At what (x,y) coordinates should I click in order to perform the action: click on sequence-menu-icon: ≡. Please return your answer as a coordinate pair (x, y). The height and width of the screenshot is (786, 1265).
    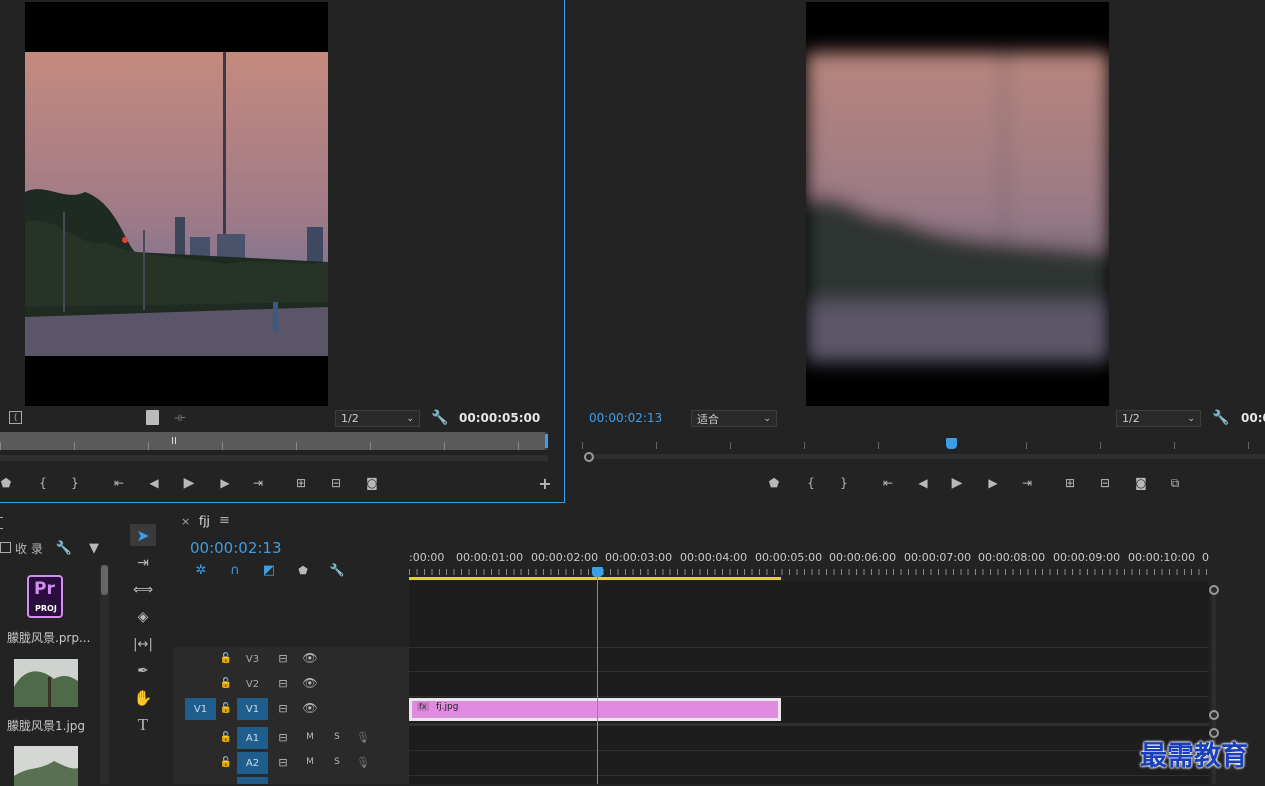
    Looking at the image, I should click on (224, 520).